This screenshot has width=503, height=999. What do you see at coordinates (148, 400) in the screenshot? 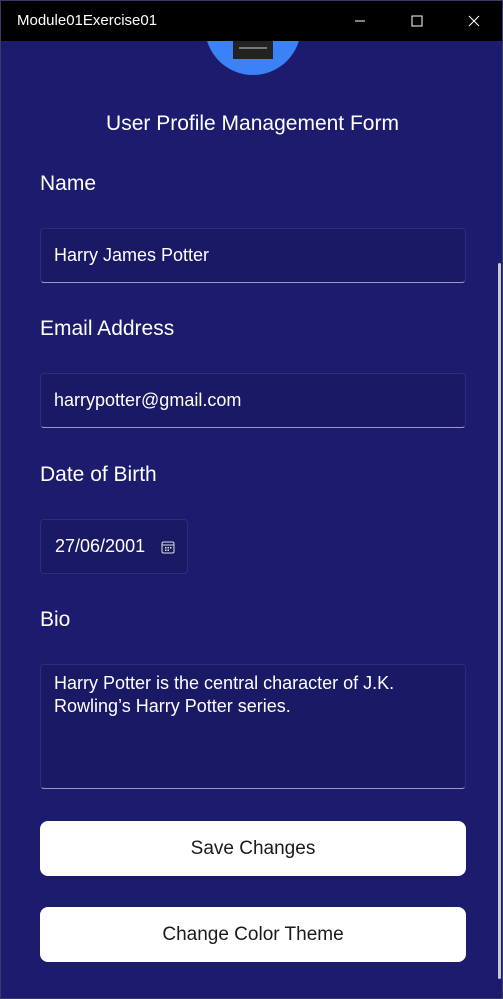
I see `email-value: harrypotter@gmail.com` at bounding box center [148, 400].